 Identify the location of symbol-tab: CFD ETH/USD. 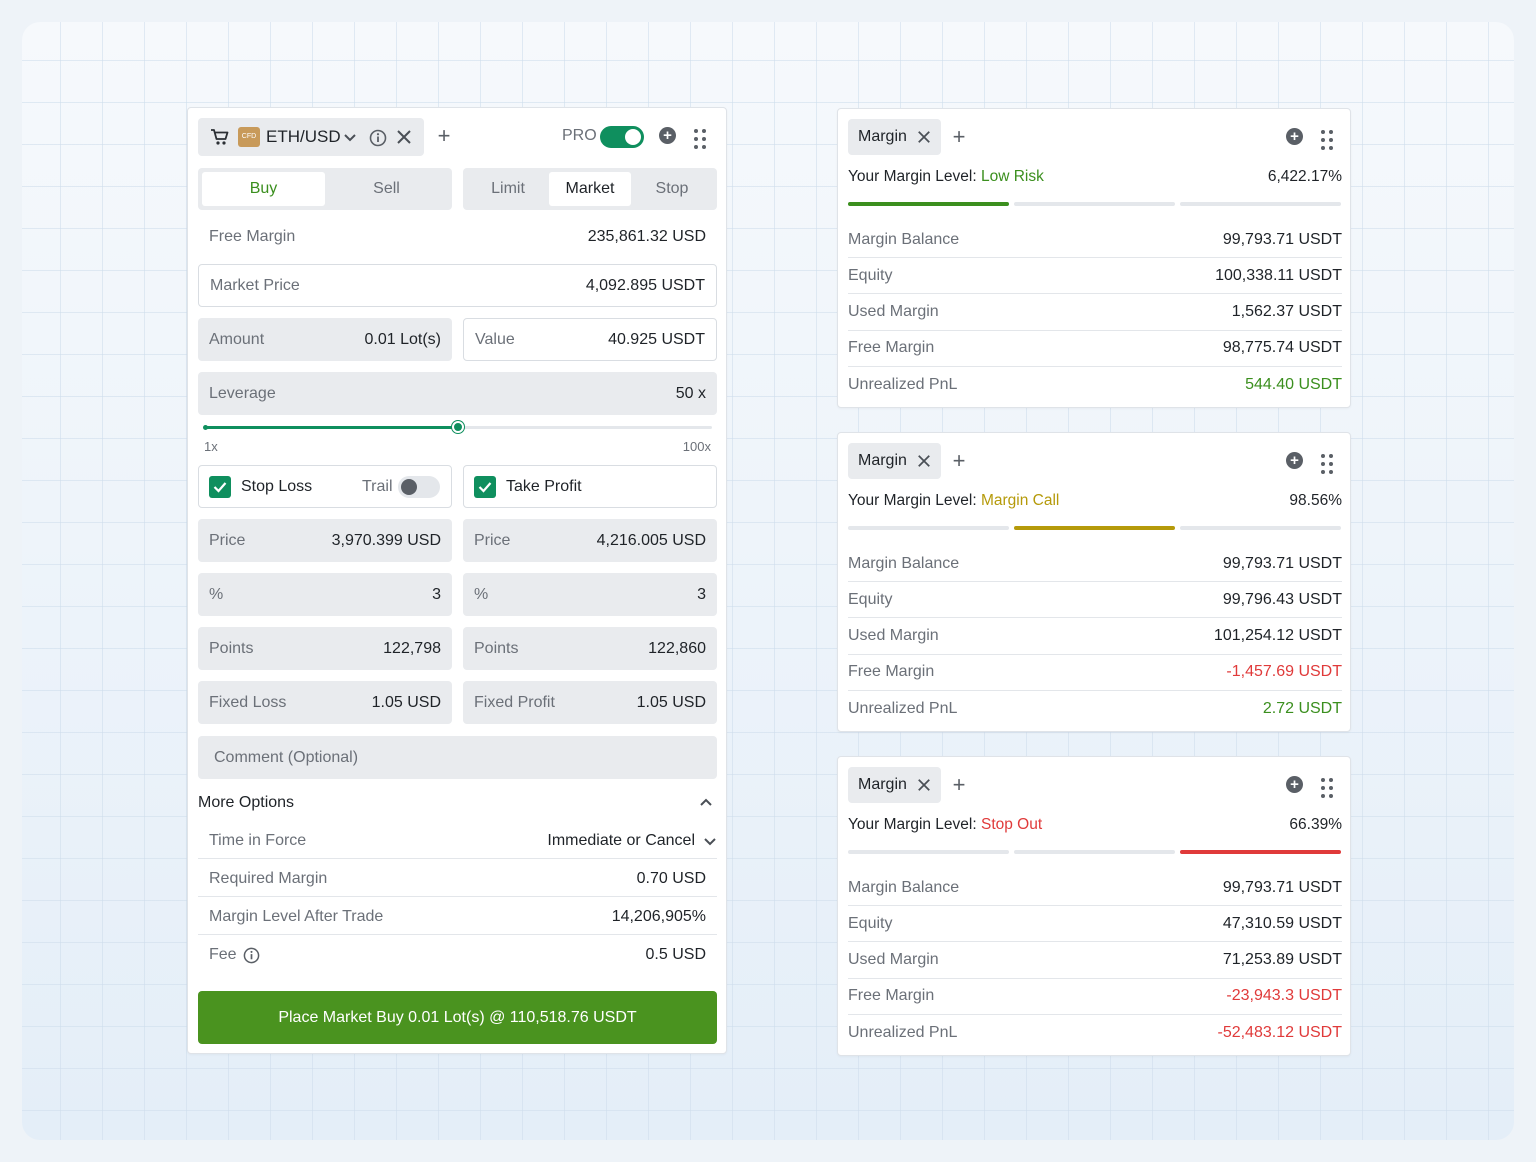
(311, 137).